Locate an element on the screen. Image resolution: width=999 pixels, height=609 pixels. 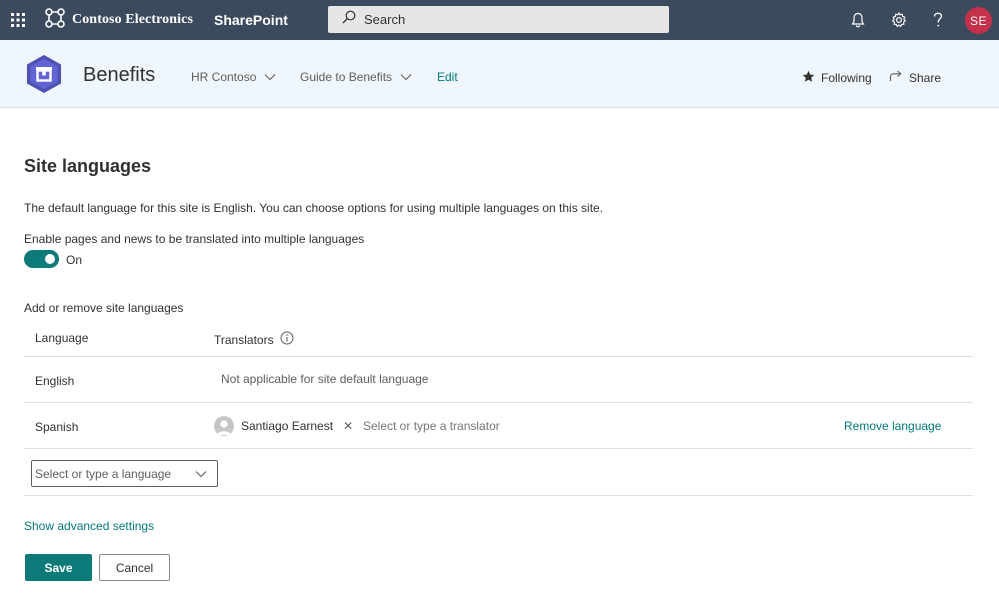
language-header-label: Language is located at coordinates (62, 338).